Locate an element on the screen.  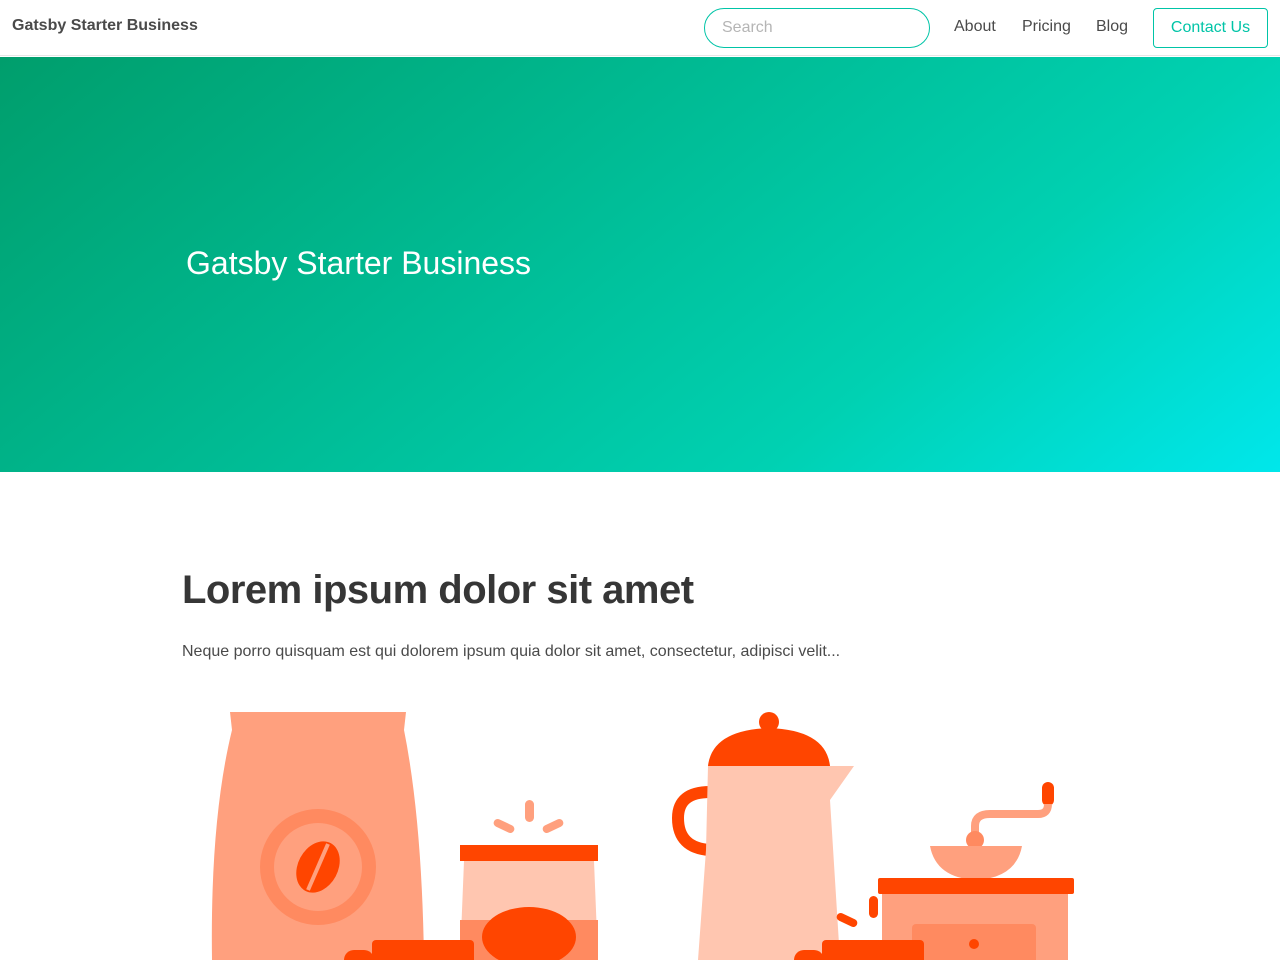
contact-us-button: Contact Us is located at coordinates (1210, 28).